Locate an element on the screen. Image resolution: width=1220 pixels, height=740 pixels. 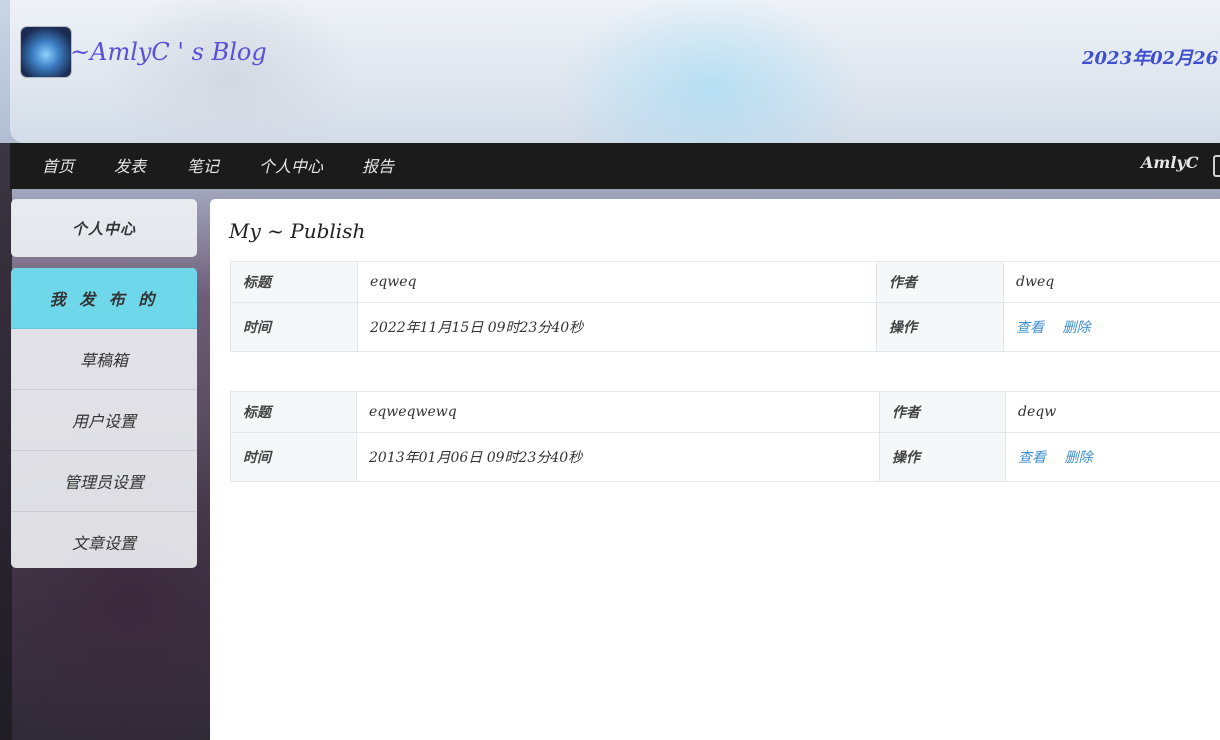
post-title: eqweqwewq is located at coordinates (618, 412).